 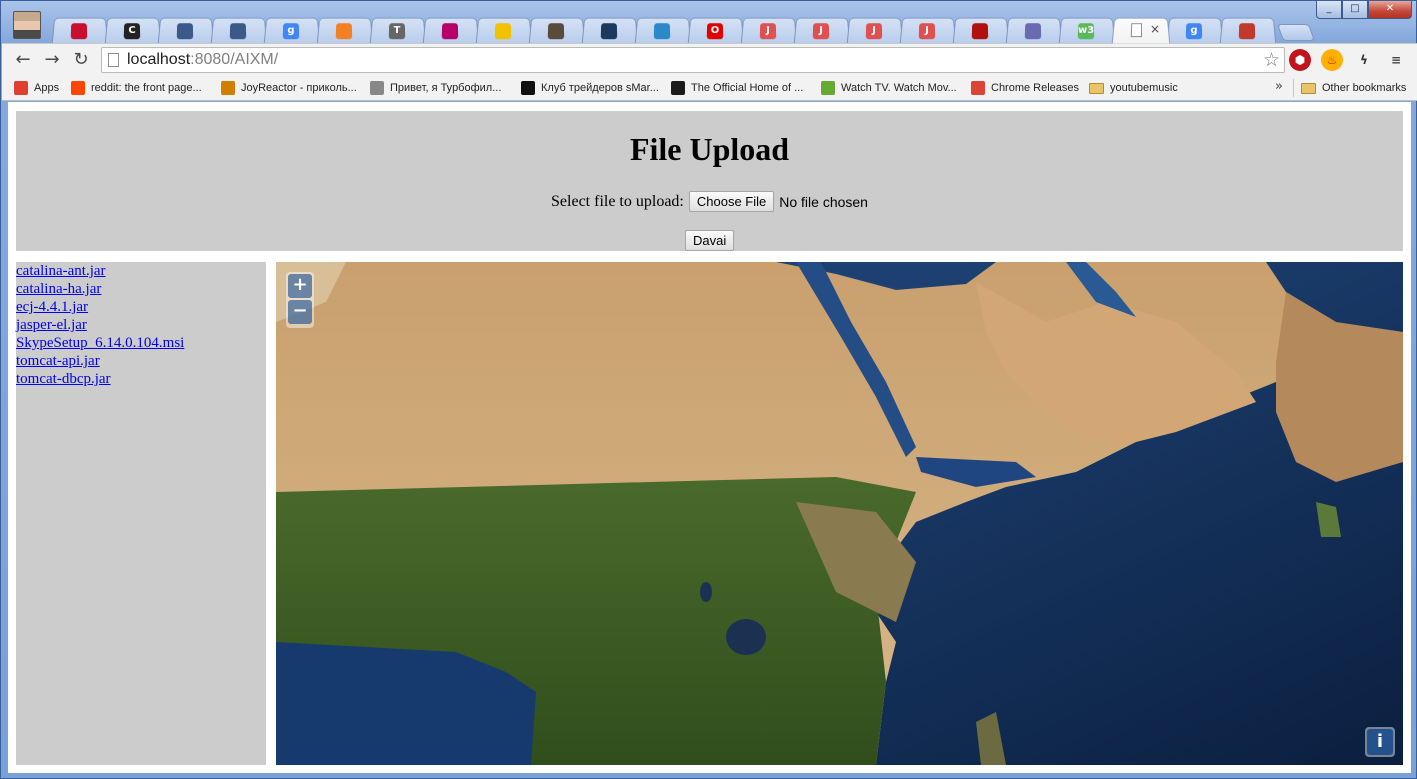 I want to click on window-controls: _ □ ✕, so click(x=1364, y=10).